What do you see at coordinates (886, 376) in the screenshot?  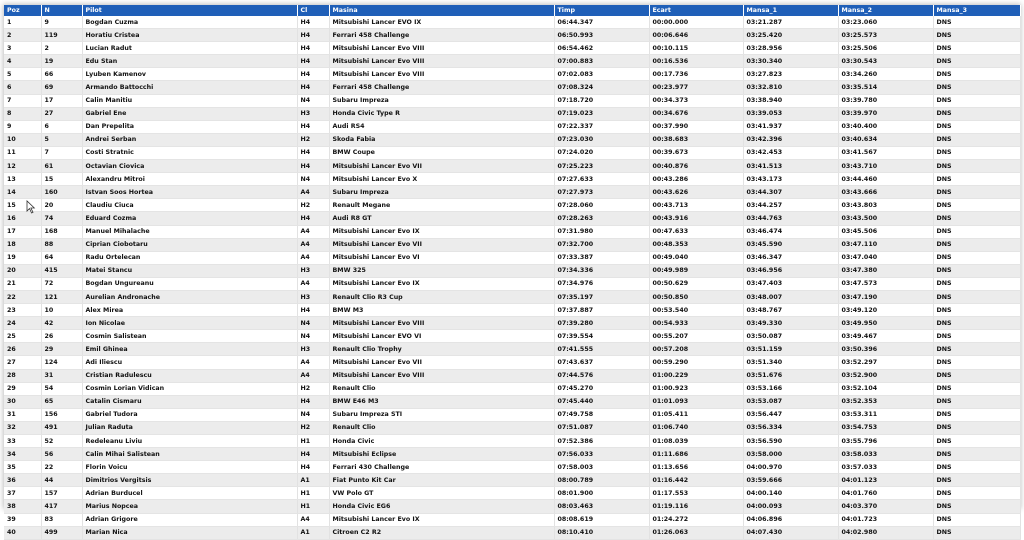 I see `cell-mansa-2: 03:52.900` at bounding box center [886, 376].